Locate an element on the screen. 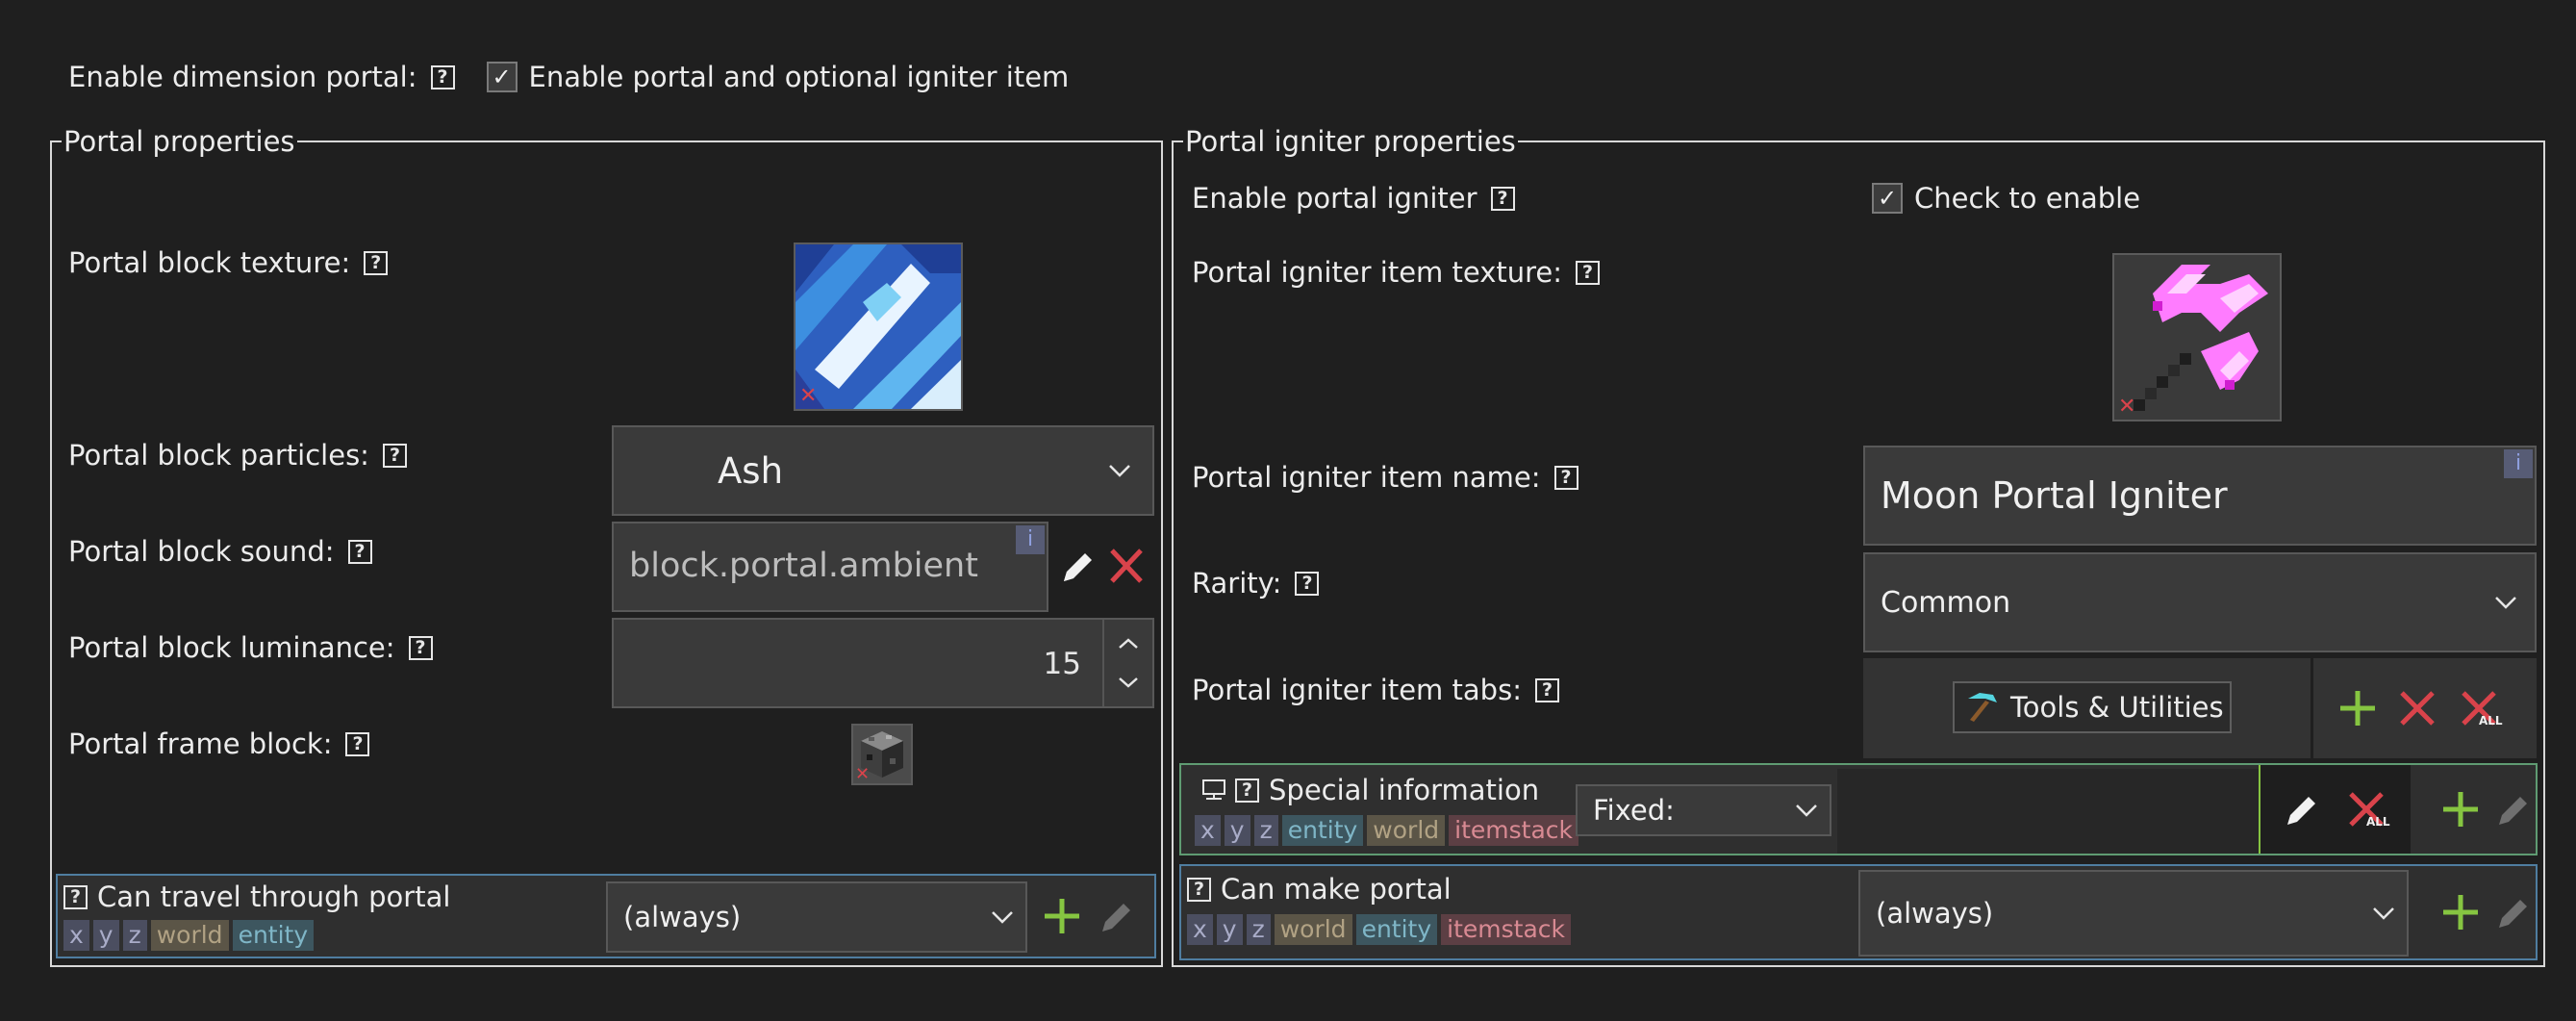  enable-igniter-checkbox-label: Check to enable is located at coordinates (2027, 198).